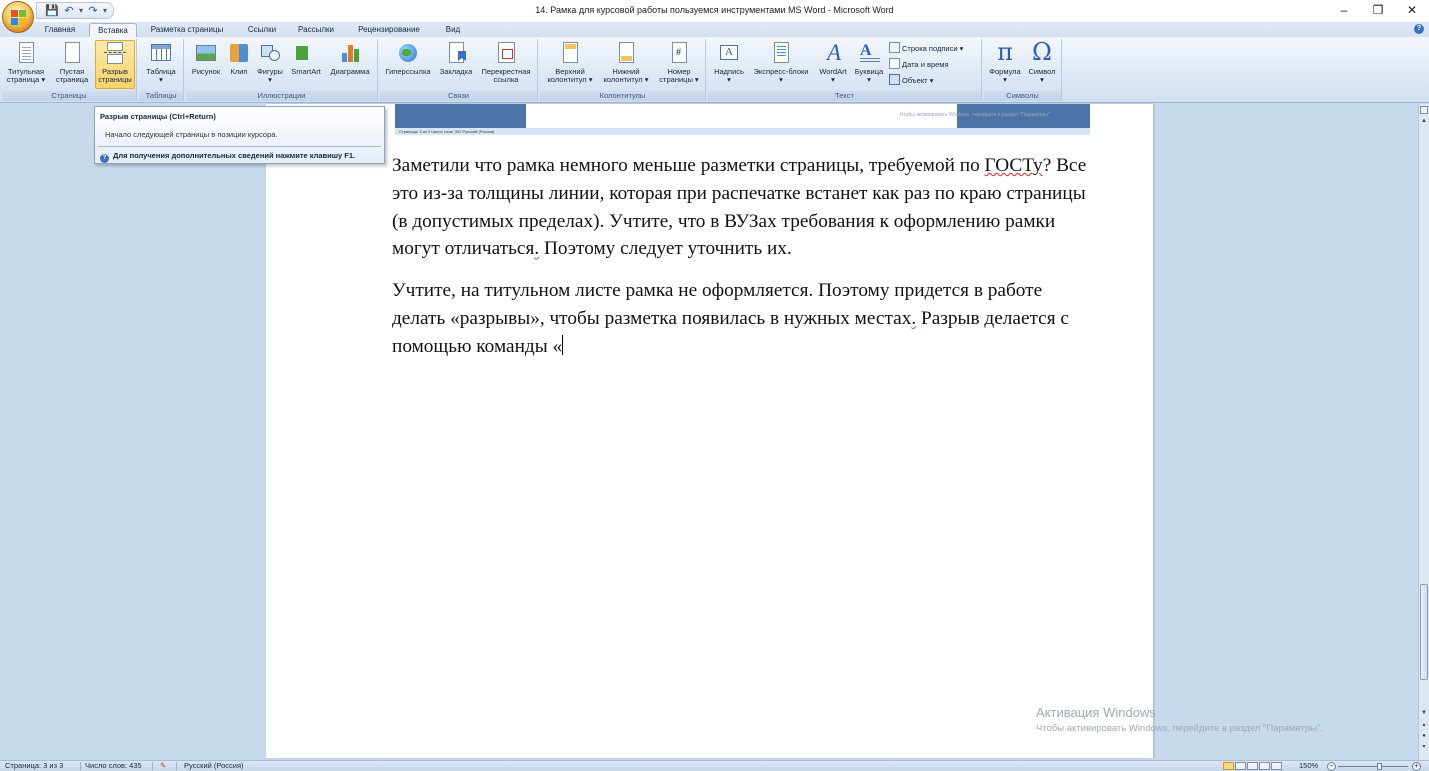  Describe the element at coordinates (350, 53) in the screenshot. I see `chart-icon` at that location.